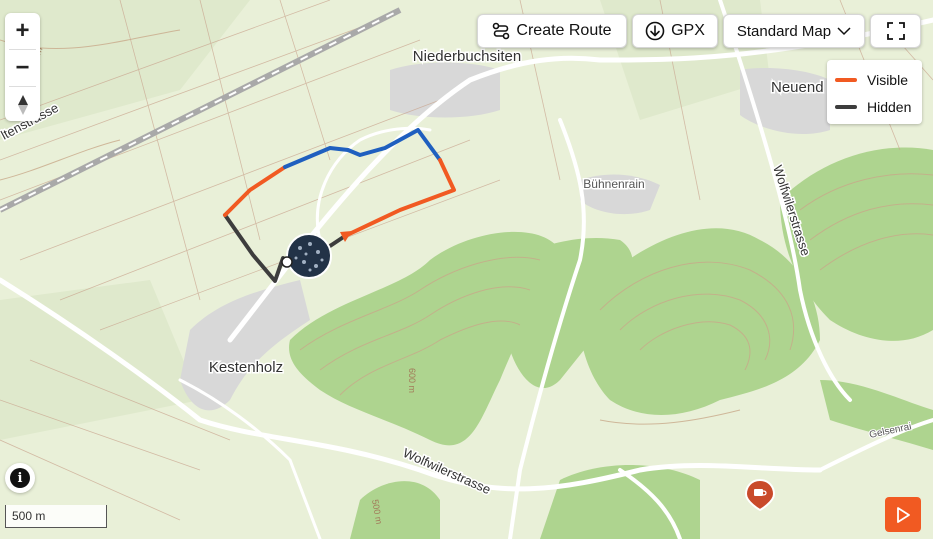 This screenshot has width=933, height=539. What do you see at coordinates (412, 380) in the screenshot?
I see `label-contour-600: 600 m` at bounding box center [412, 380].